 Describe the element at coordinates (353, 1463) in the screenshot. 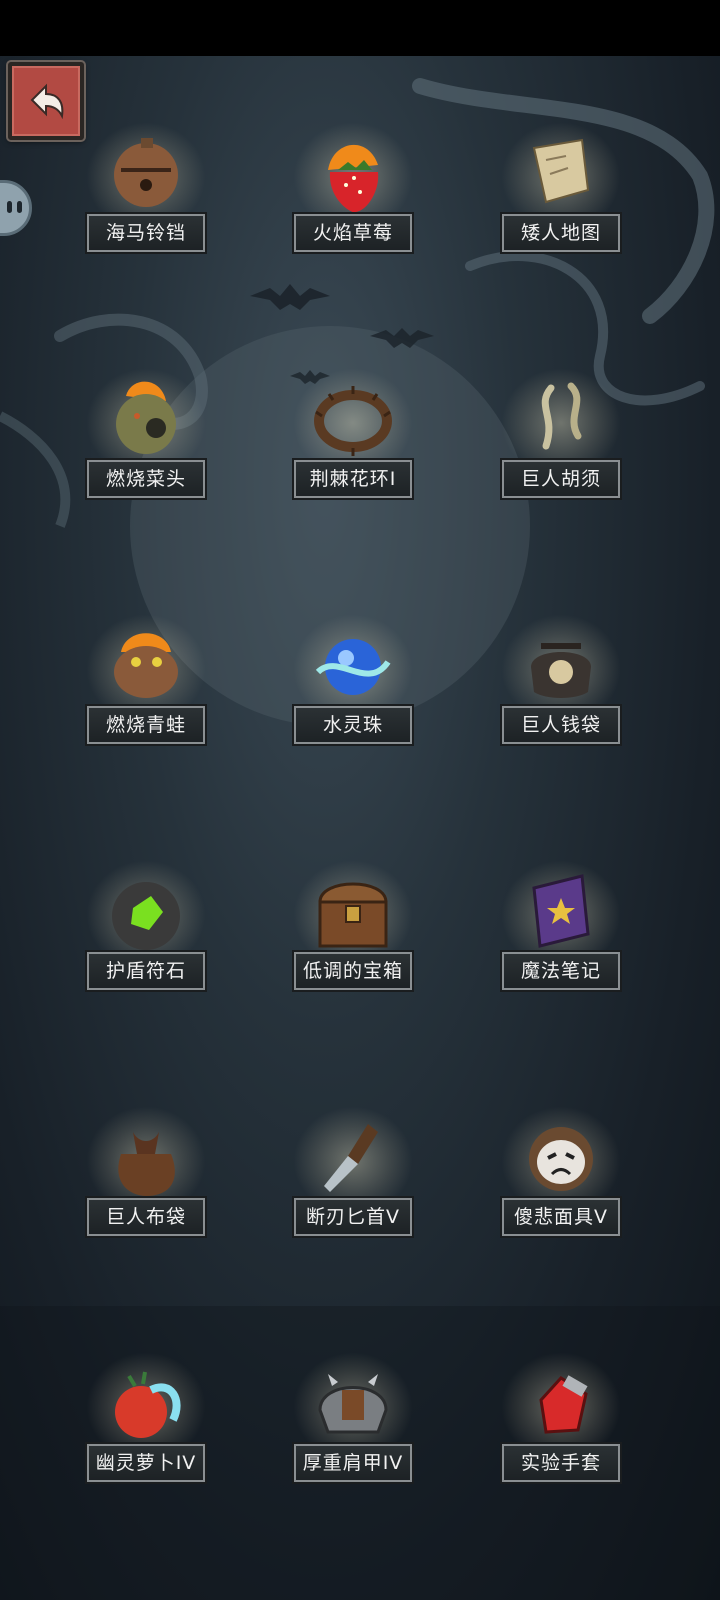

I see `item-label: 厚重肩甲IV` at that location.